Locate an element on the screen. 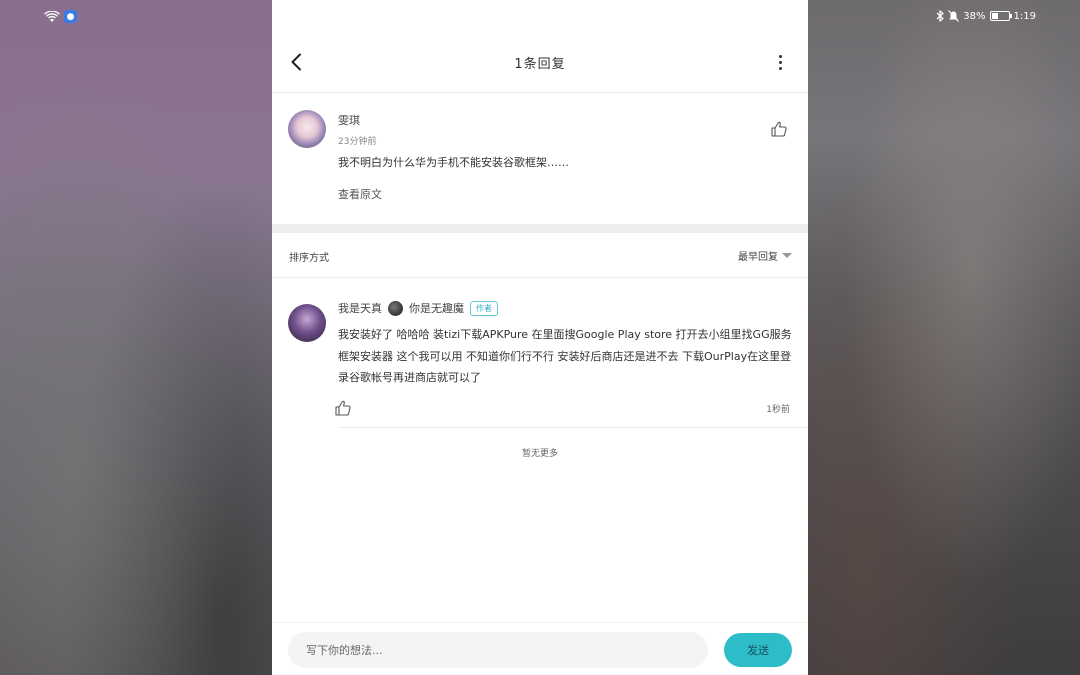 The width and height of the screenshot is (1080, 675). reply-time: 1秒前 is located at coordinates (778, 410).